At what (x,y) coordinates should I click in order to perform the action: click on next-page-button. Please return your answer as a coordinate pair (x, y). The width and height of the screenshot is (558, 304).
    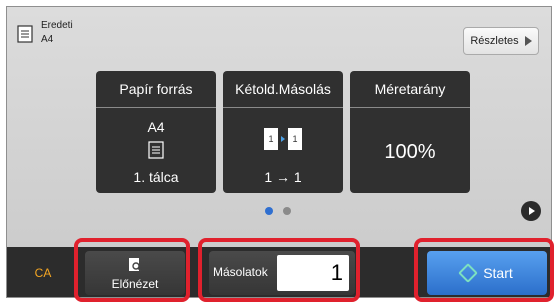
    Looking at the image, I should click on (531, 211).